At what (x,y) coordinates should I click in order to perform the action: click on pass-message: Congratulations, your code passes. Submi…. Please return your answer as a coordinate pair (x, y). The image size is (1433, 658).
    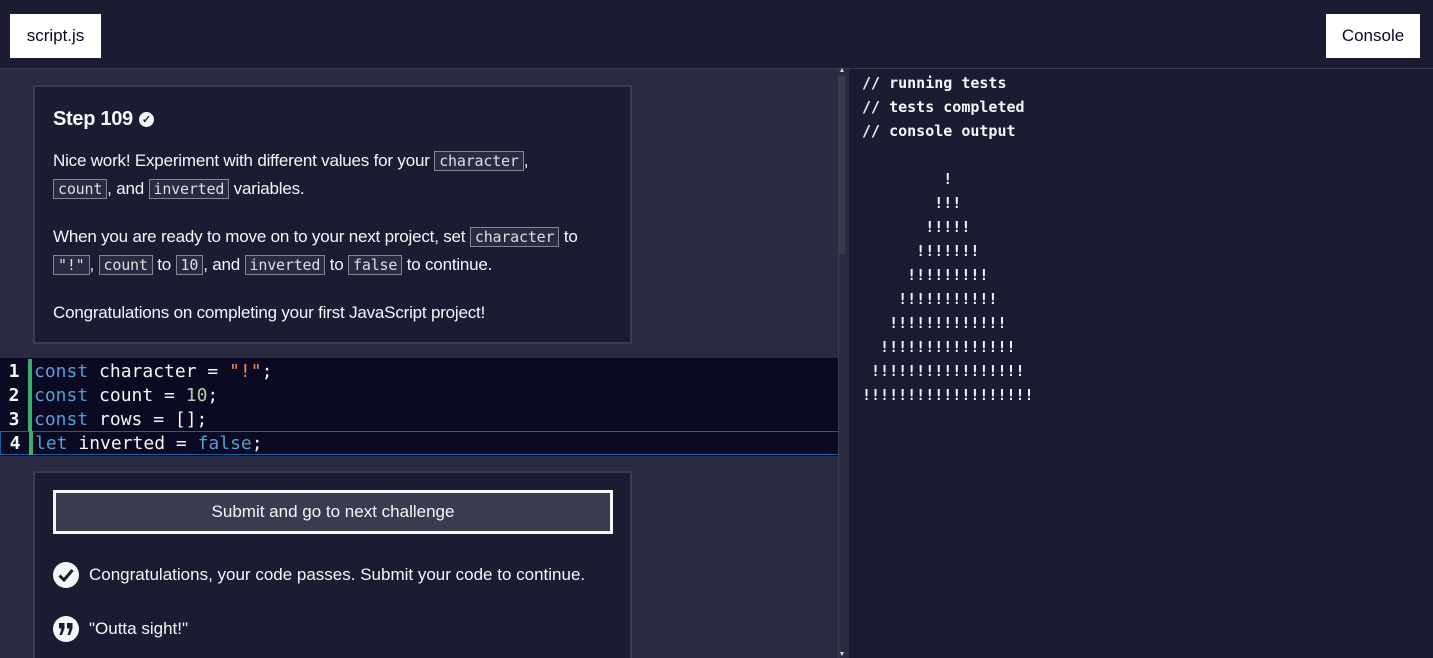
    Looking at the image, I should click on (337, 574).